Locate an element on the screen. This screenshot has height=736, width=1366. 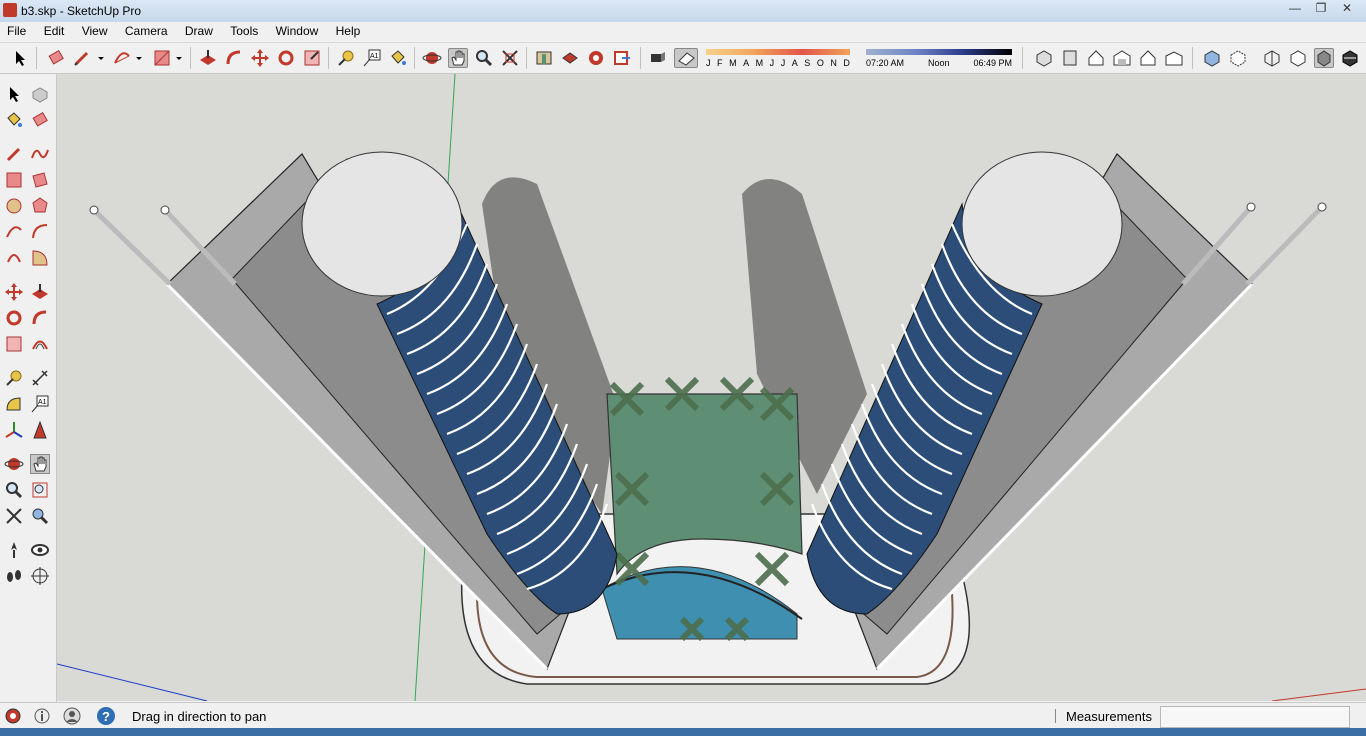
credits-info-icon is located at coordinates (42, 716).